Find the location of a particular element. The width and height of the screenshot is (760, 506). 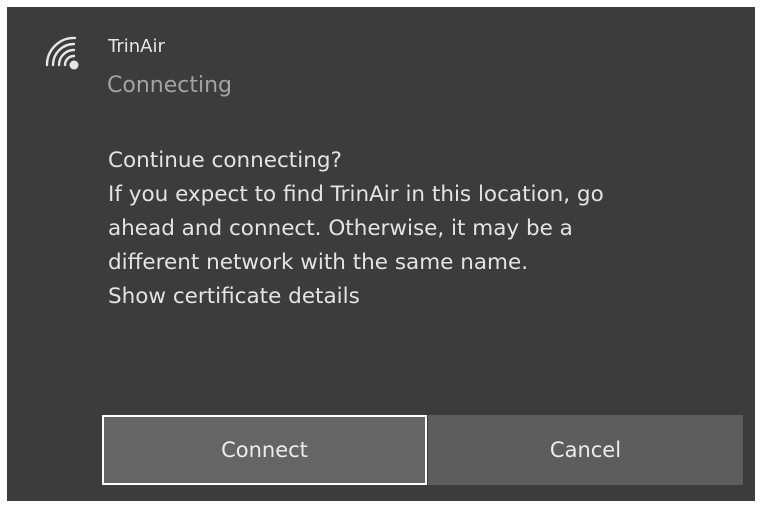

connect-button-label: Connect is located at coordinates (264, 450).